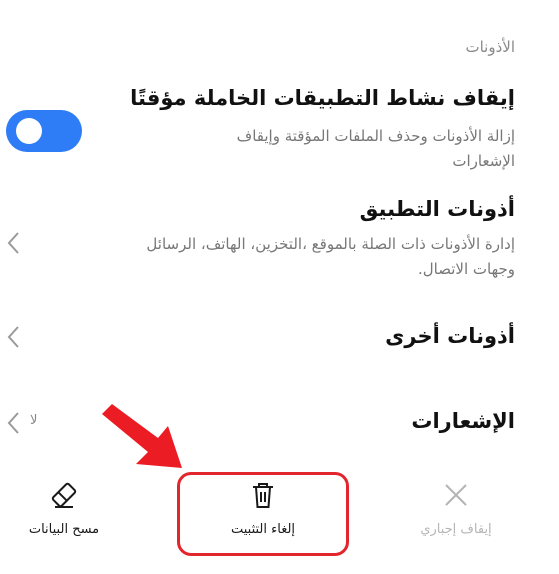 The height and width of the screenshot is (574, 559). Describe the element at coordinates (263, 529) in the screenshot. I see `uninstall-label: إلغاء التثبيت` at that location.